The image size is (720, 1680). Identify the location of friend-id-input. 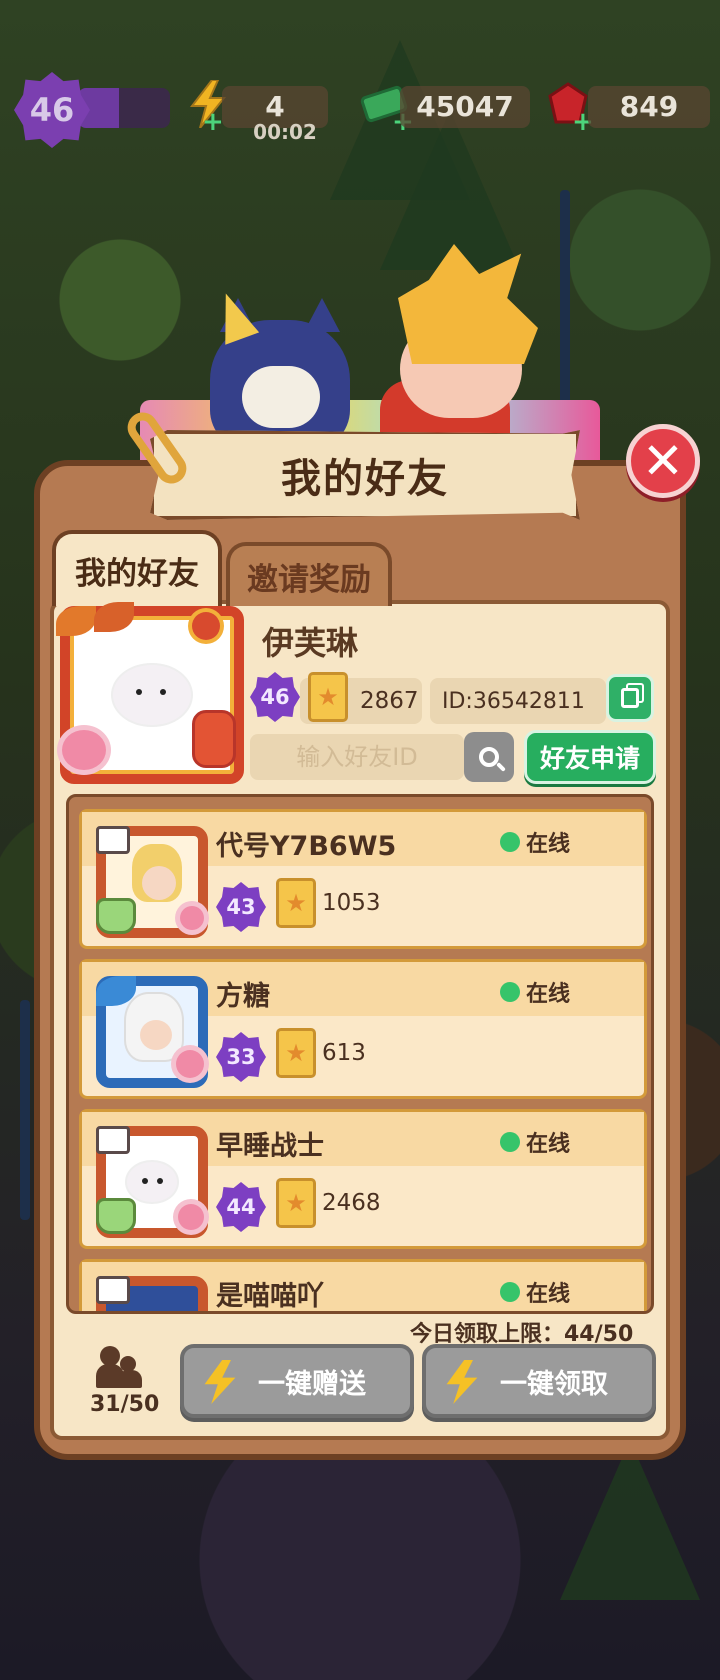
(357, 757).